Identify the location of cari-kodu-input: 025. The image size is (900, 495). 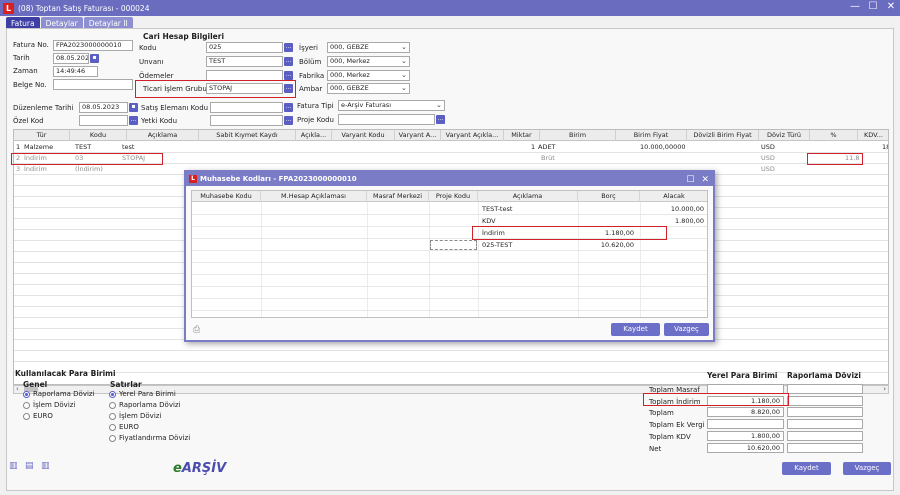
(244, 47).